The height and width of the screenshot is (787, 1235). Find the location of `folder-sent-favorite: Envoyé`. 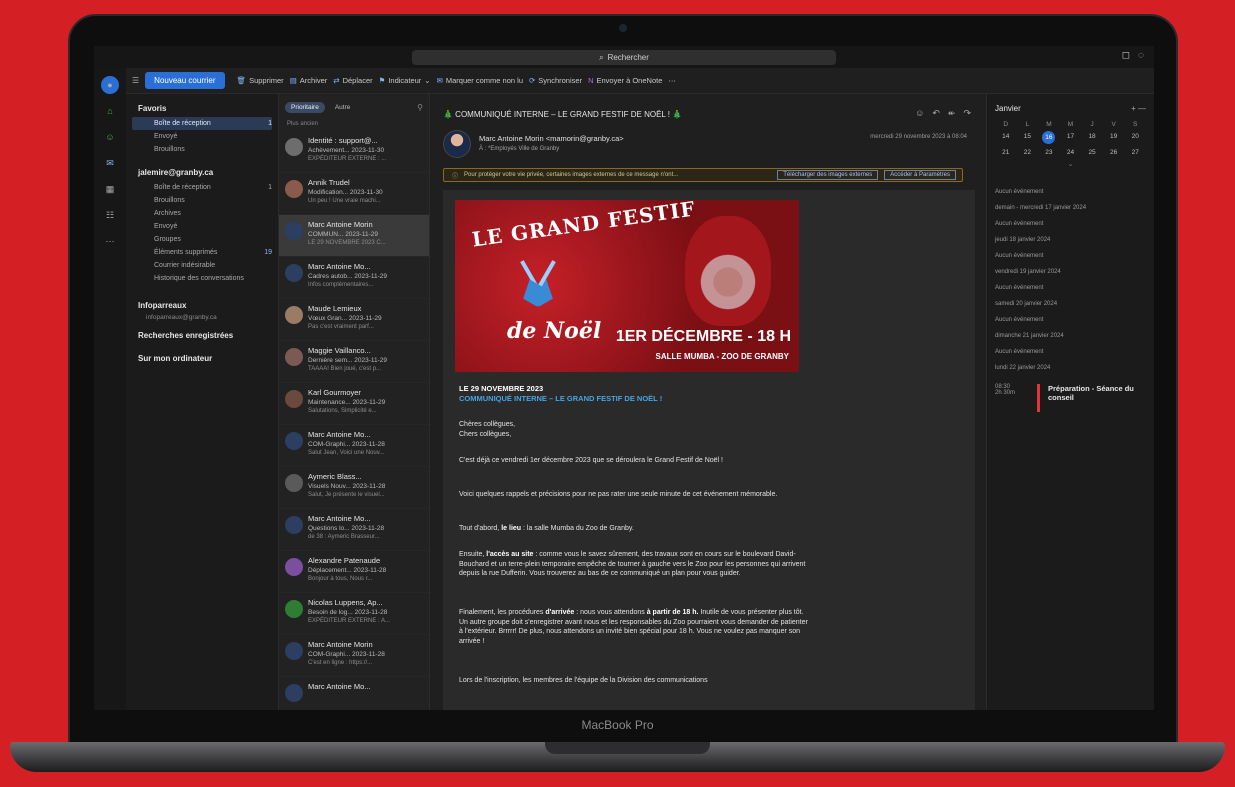

folder-sent-favorite: Envoyé is located at coordinates (202, 136).